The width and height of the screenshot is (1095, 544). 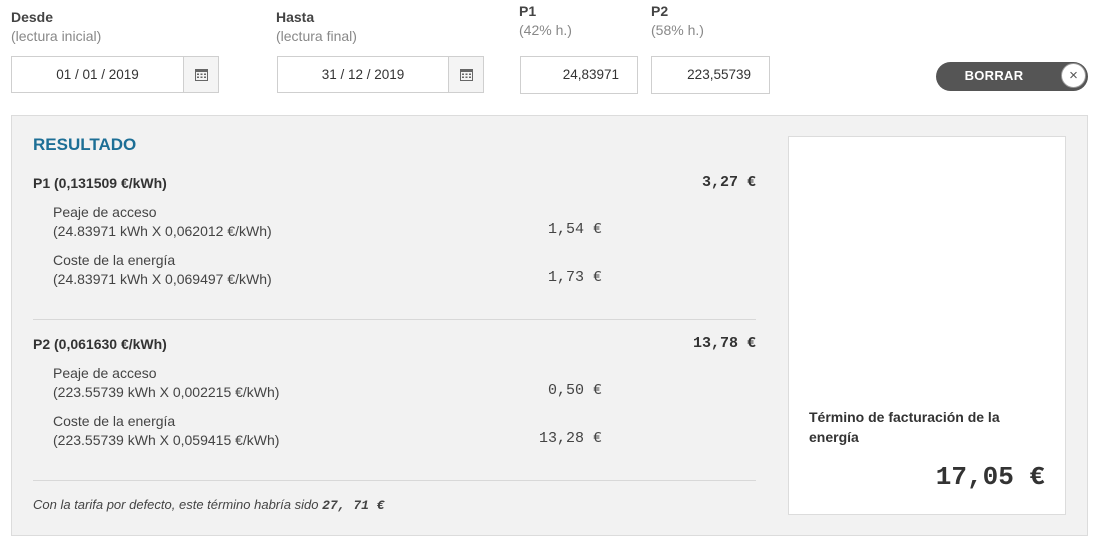 I want to click on p2-subtitle: (58% h.), so click(x=677, y=30).